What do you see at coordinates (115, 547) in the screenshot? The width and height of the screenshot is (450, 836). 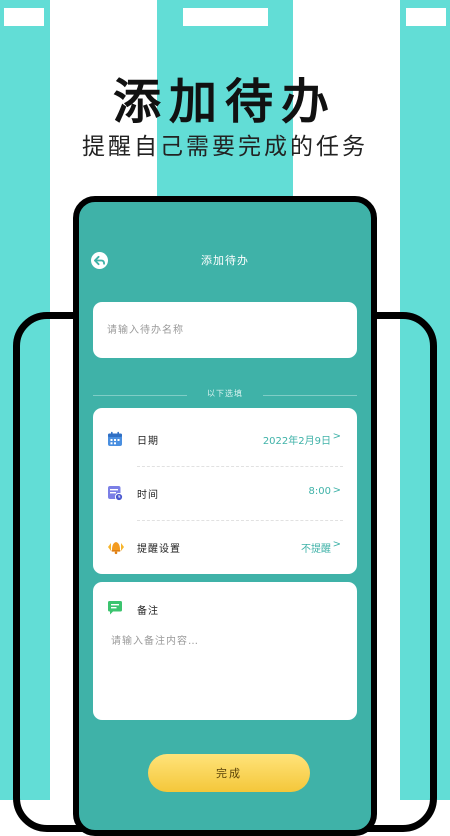 I see `bell-icon` at bounding box center [115, 547].